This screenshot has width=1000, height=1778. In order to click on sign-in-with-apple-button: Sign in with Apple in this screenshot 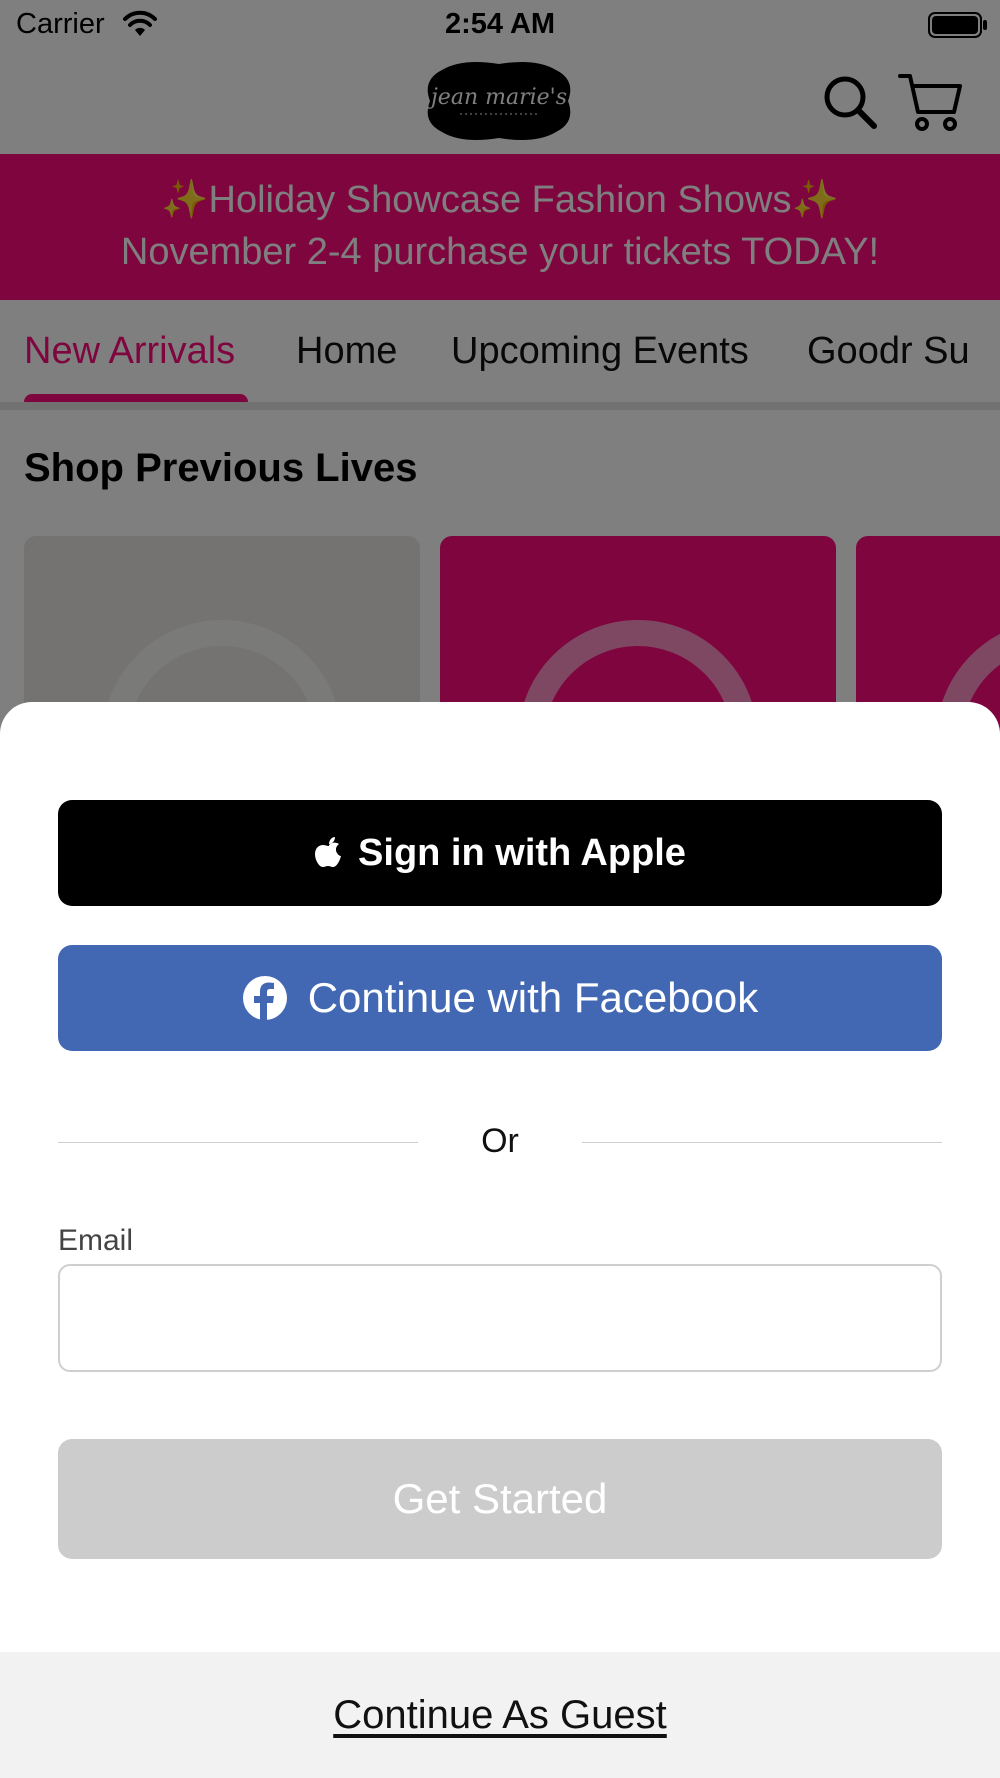, I will do `click(500, 853)`.